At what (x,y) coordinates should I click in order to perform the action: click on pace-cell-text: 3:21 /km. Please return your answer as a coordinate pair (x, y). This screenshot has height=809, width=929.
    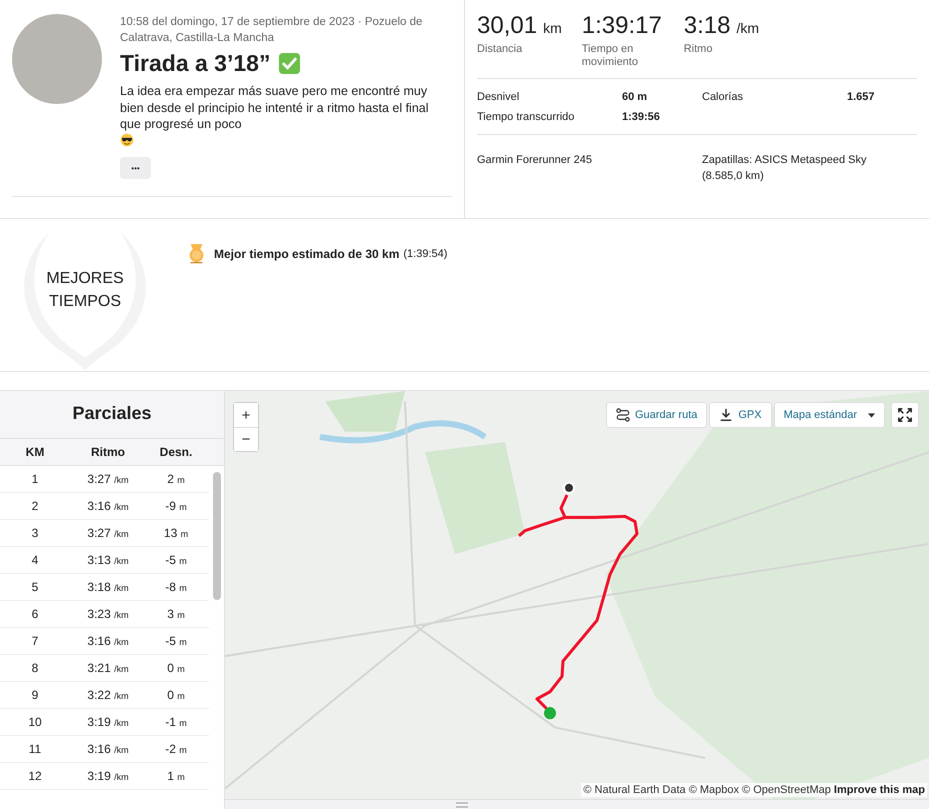
    Looking at the image, I should click on (108, 668).